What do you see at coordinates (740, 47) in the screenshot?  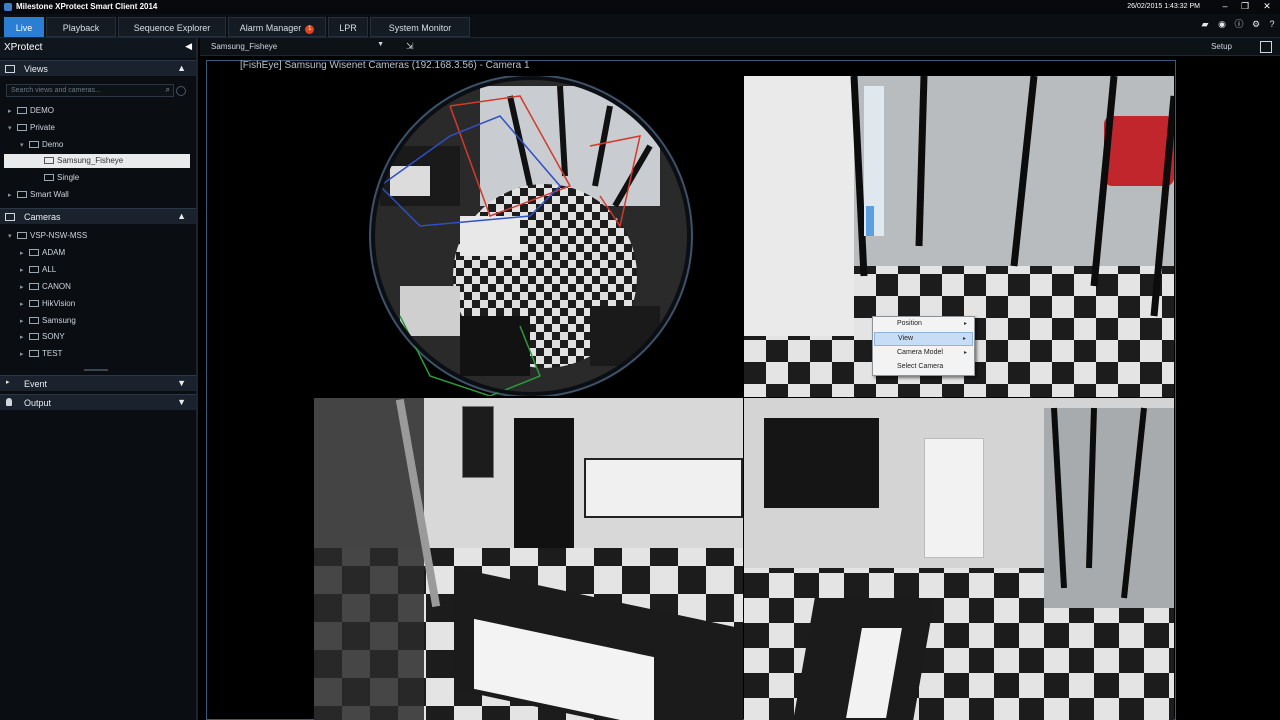 I see `view-toolbar: Samsung_Fisheye ▼ ⇲ Setup` at bounding box center [740, 47].